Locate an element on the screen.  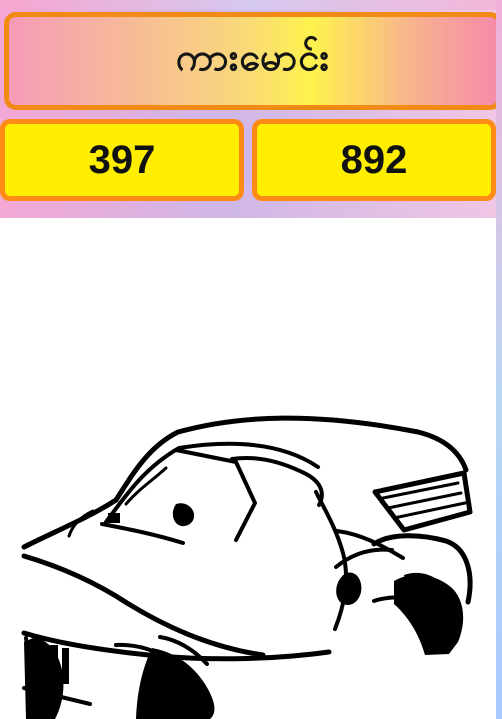
mirror-block is located at coordinates (114, 518).